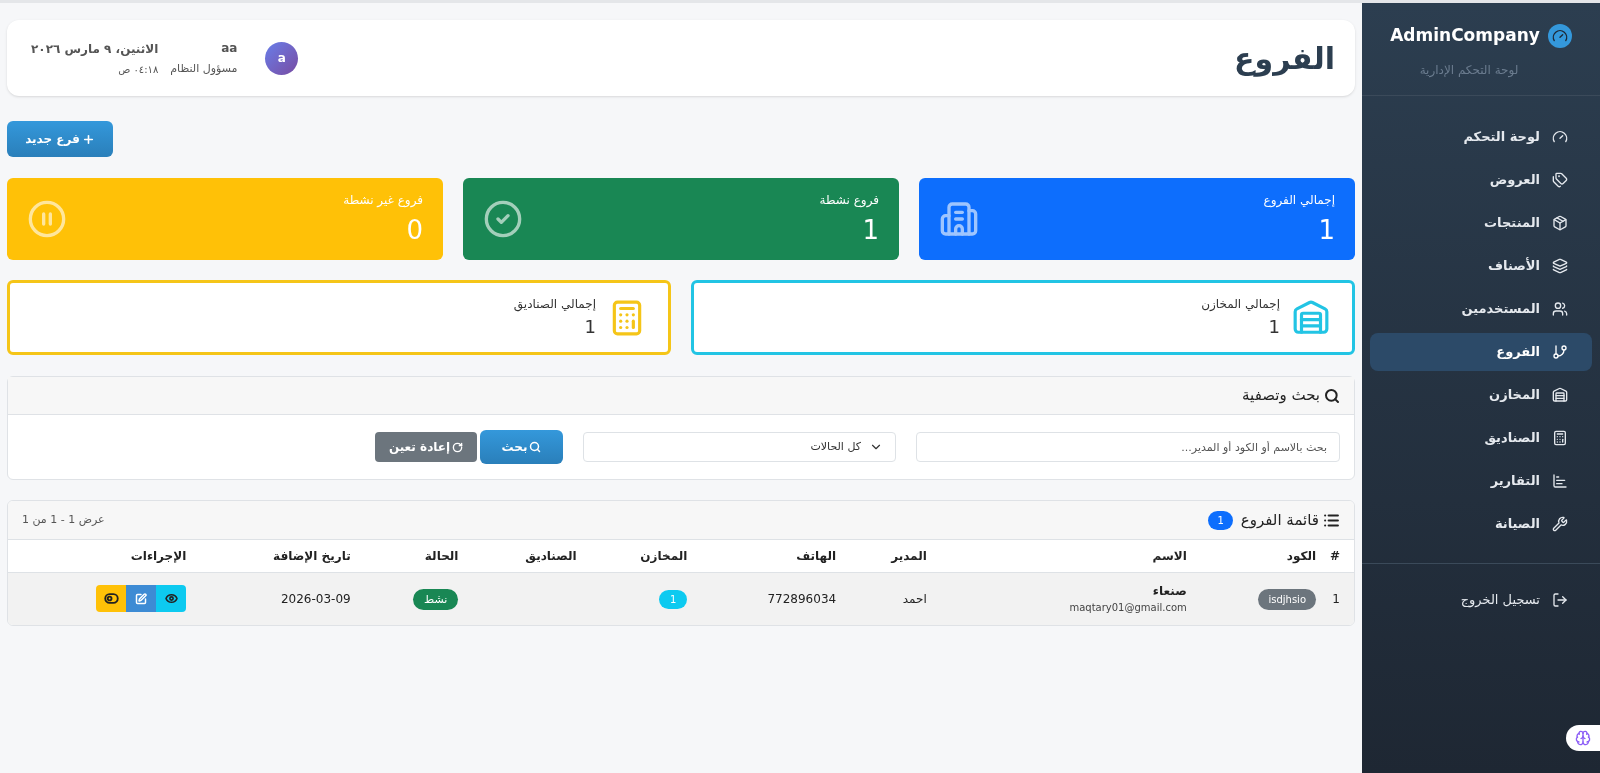  I want to click on stat-title: فروع نشطة, so click(849, 200).